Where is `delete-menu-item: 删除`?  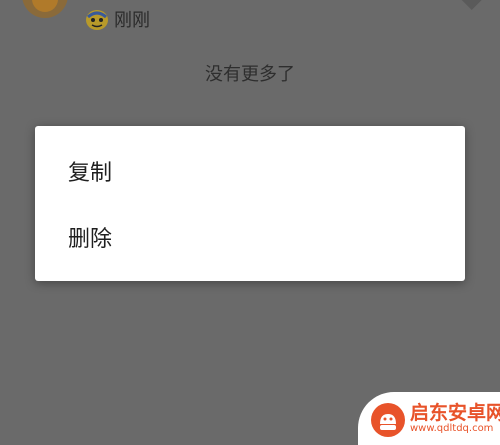
delete-menu-item: 删除 is located at coordinates (250, 237).